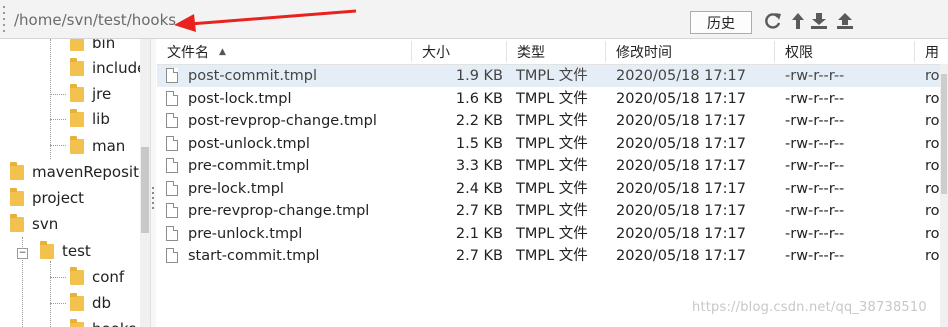 The image size is (948, 327). I want to click on file-name: pre-commit.tmpl, so click(249, 166).